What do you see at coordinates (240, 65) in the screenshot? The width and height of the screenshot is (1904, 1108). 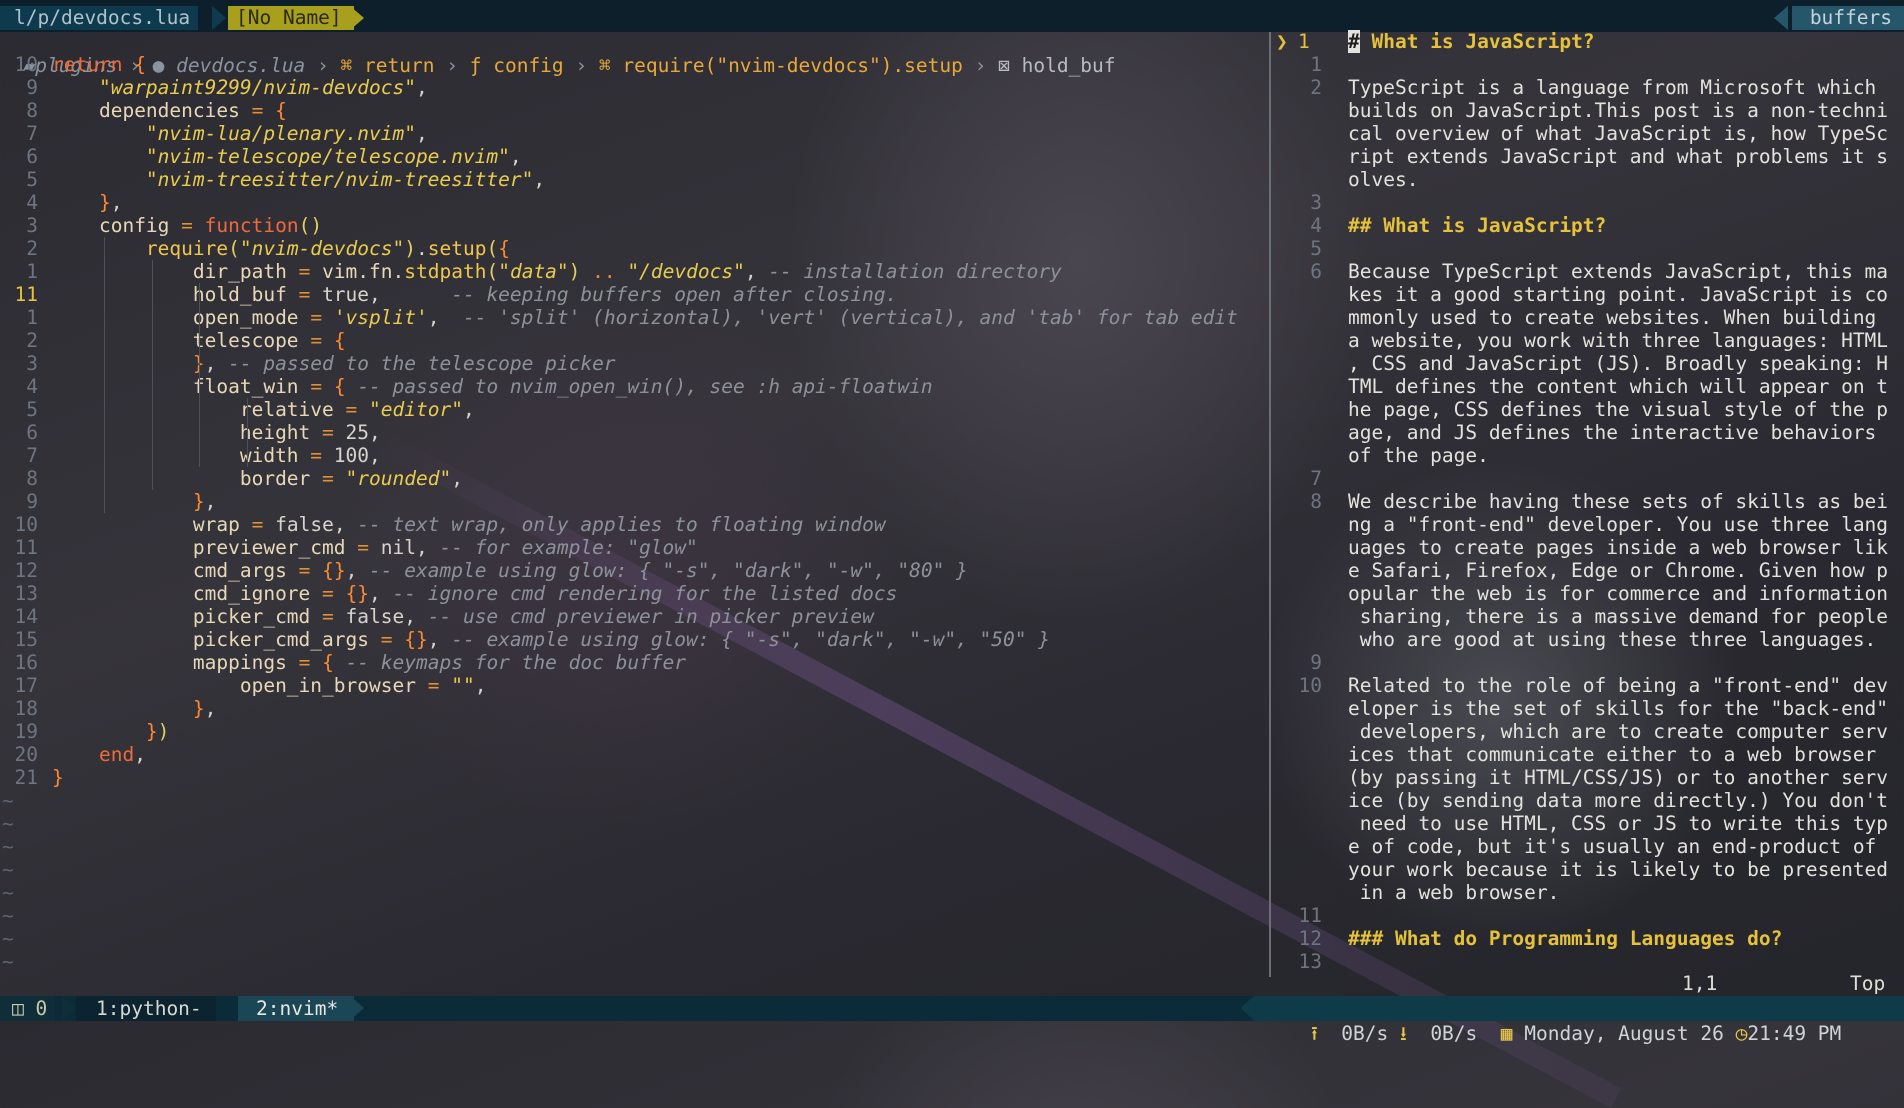 I see `breadcrumb-file: devdocs.lua` at bounding box center [240, 65].